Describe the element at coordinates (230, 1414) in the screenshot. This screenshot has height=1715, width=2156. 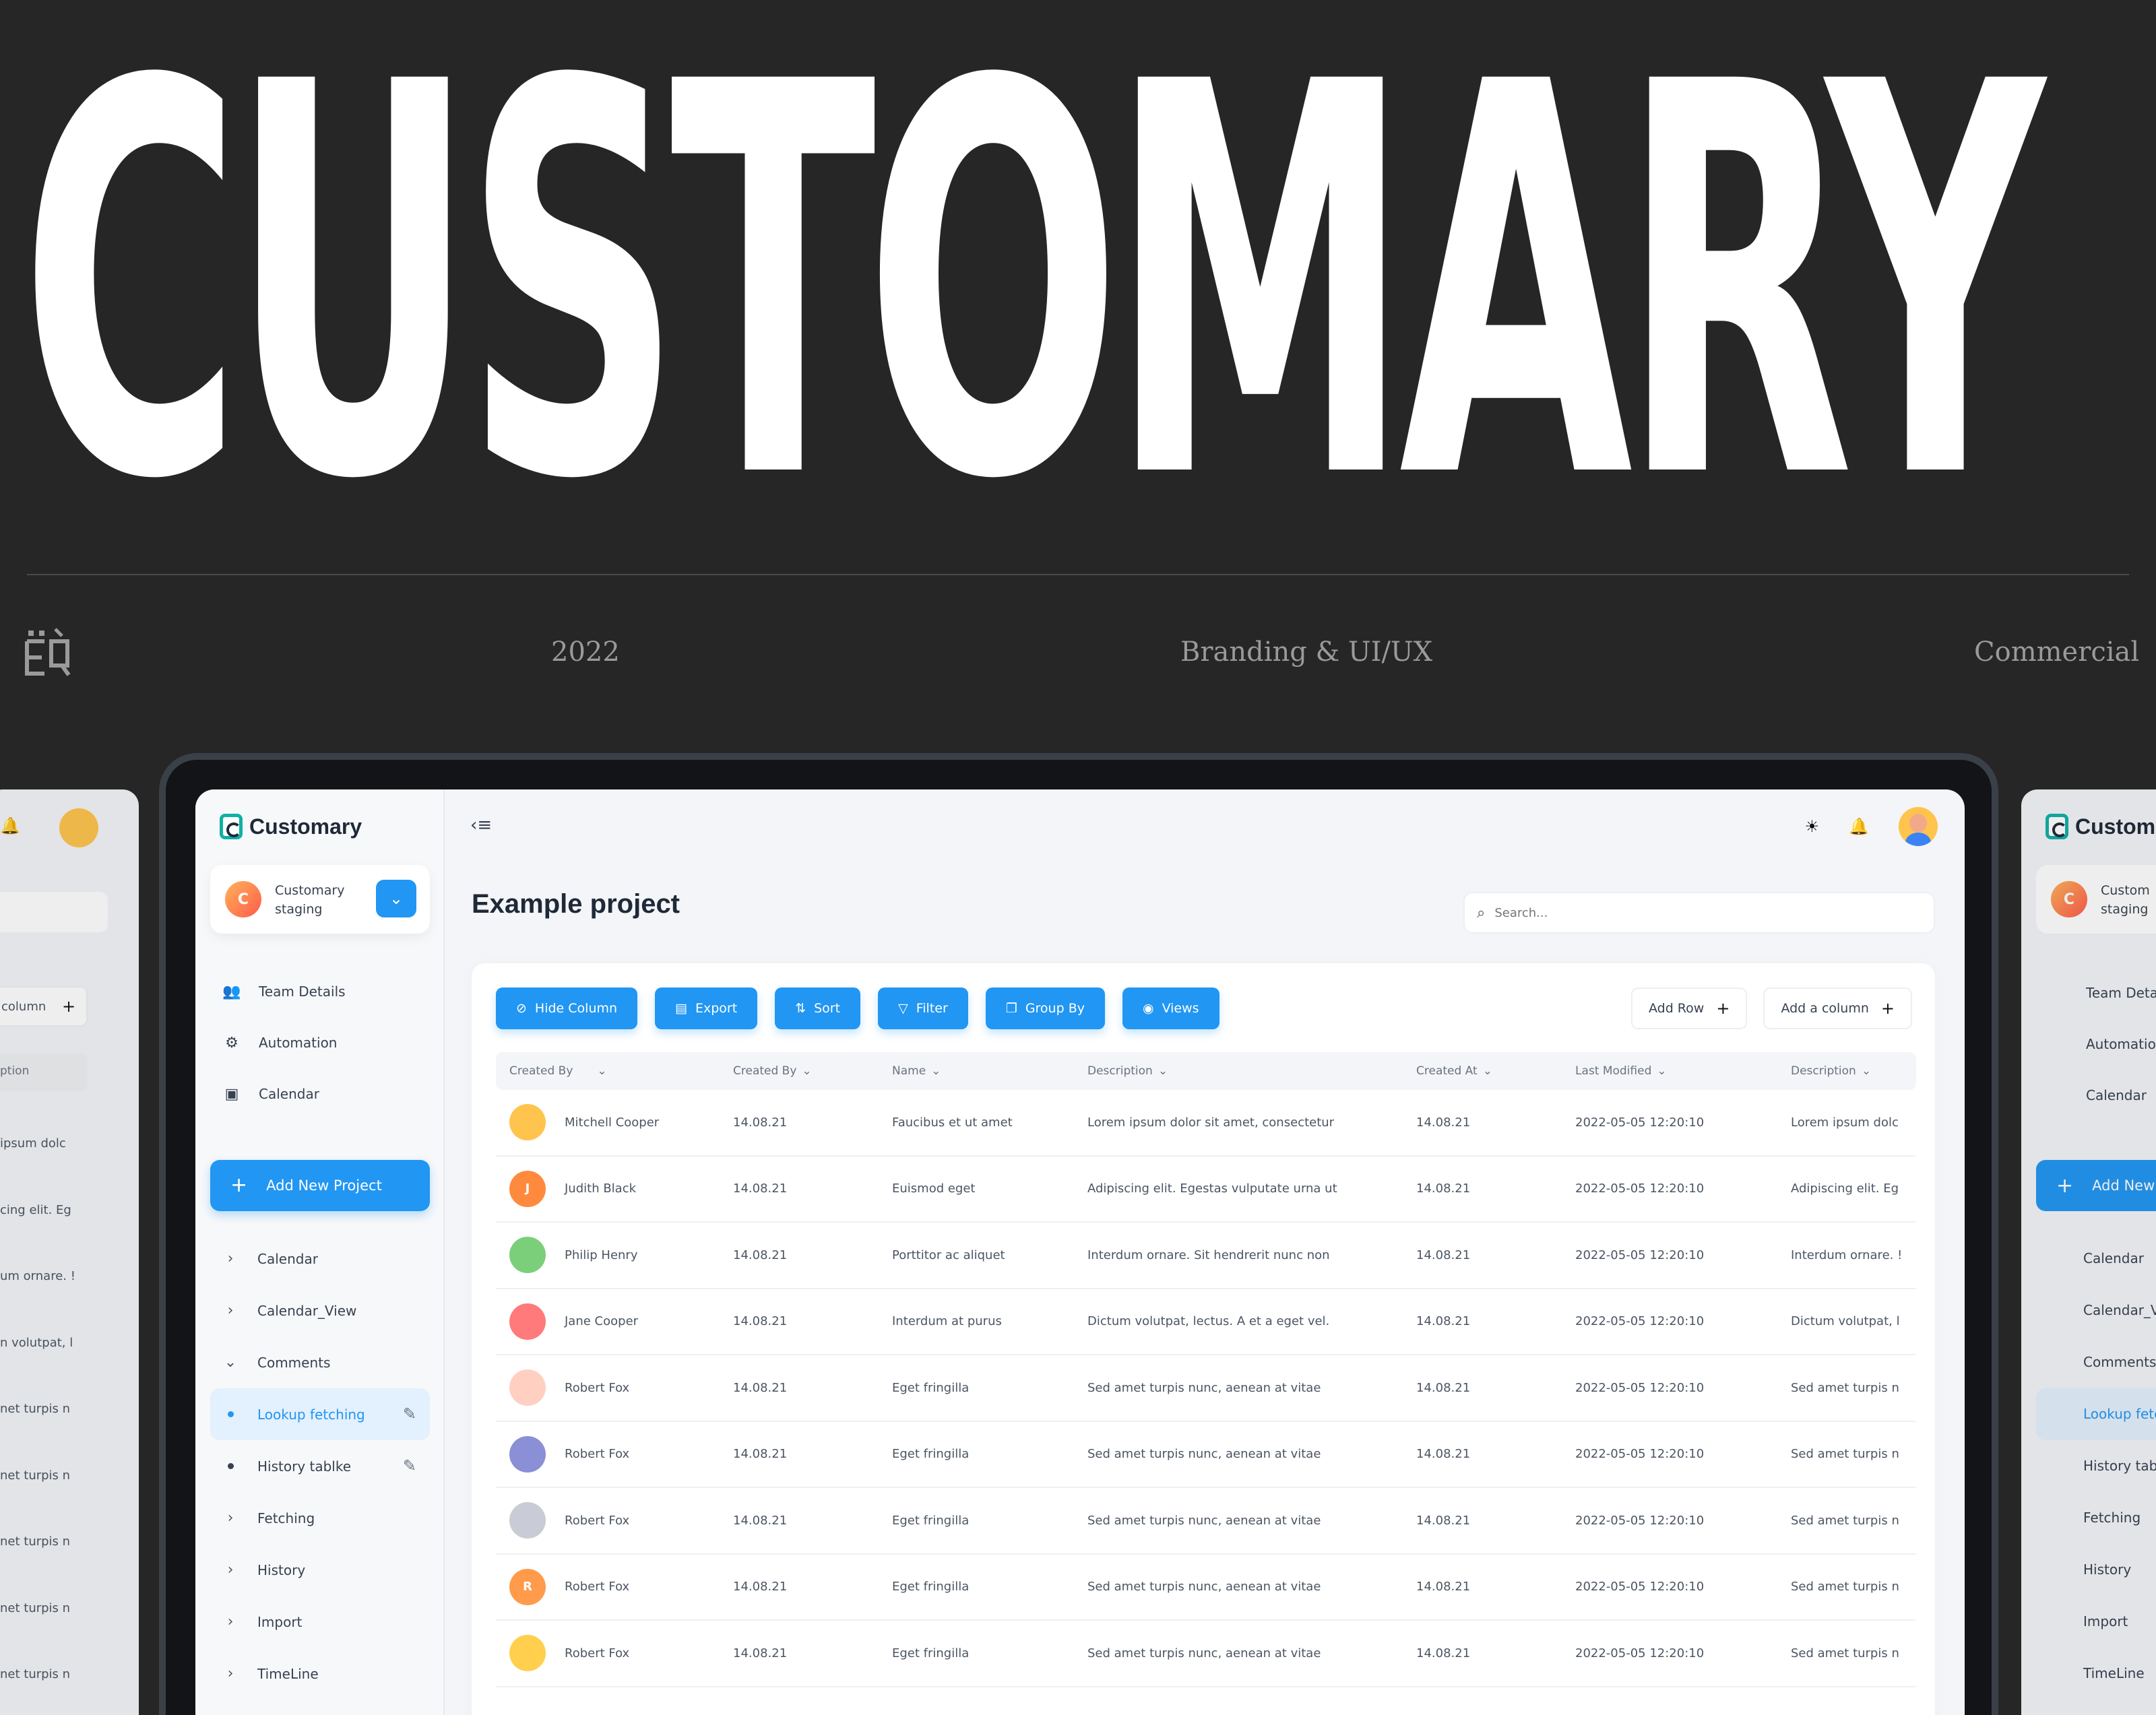
I see `bullet-icon` at that location.